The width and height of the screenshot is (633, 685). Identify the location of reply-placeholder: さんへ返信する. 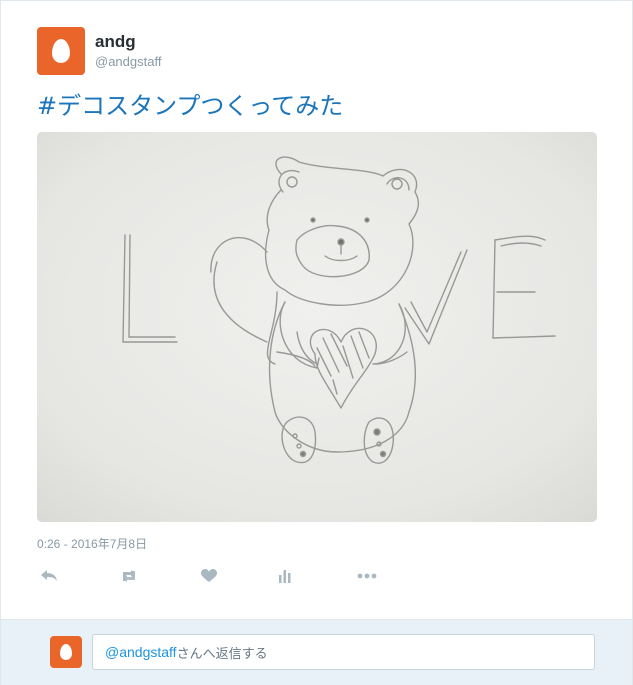
(222, 654).